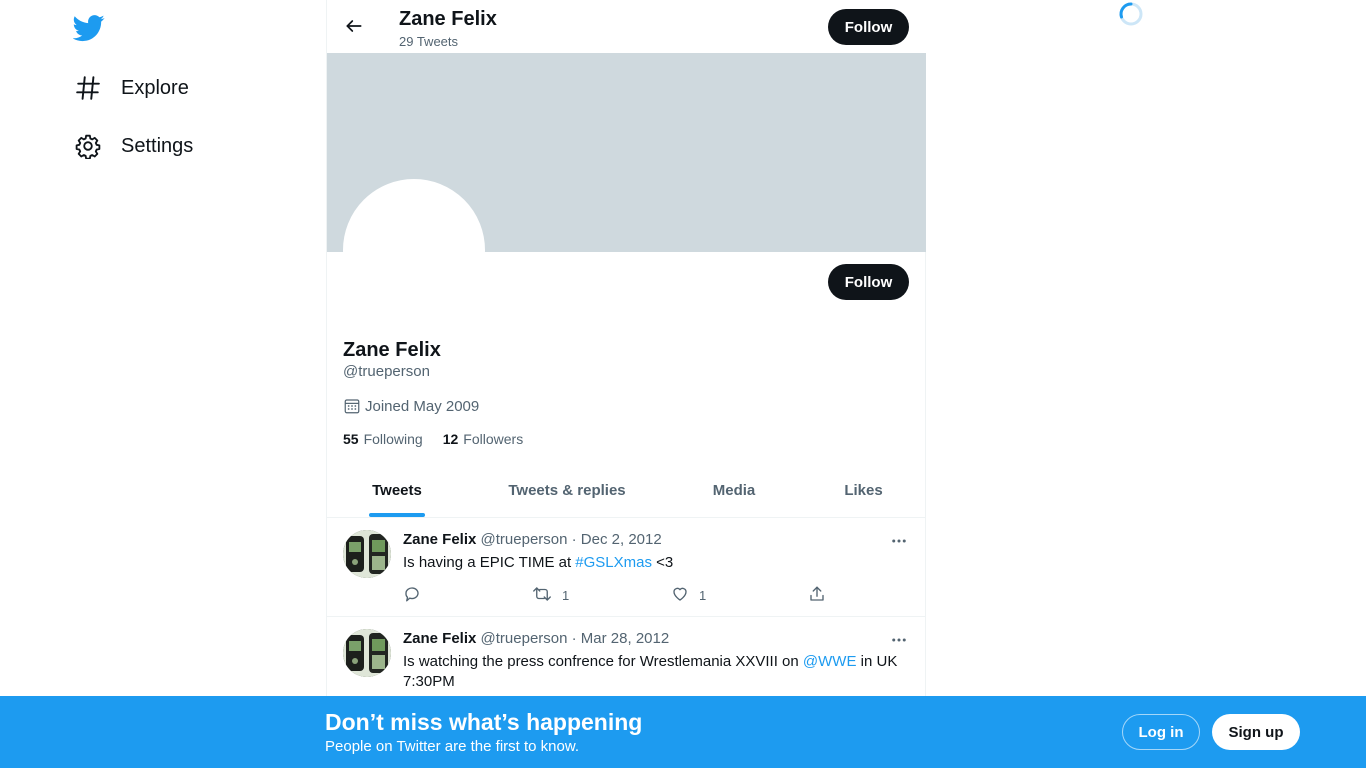 The width and height of the screenshot is (1366, 768). What do you see at coordinates (618, 595) in the screenshot?
I see `tweet-actions: 1 1` at bounding box center [618, 595].